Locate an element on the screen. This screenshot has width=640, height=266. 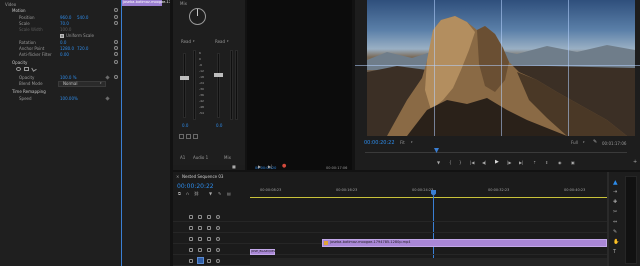
slip-tool-icon: ⇔ is located at coordinates (615, 222).